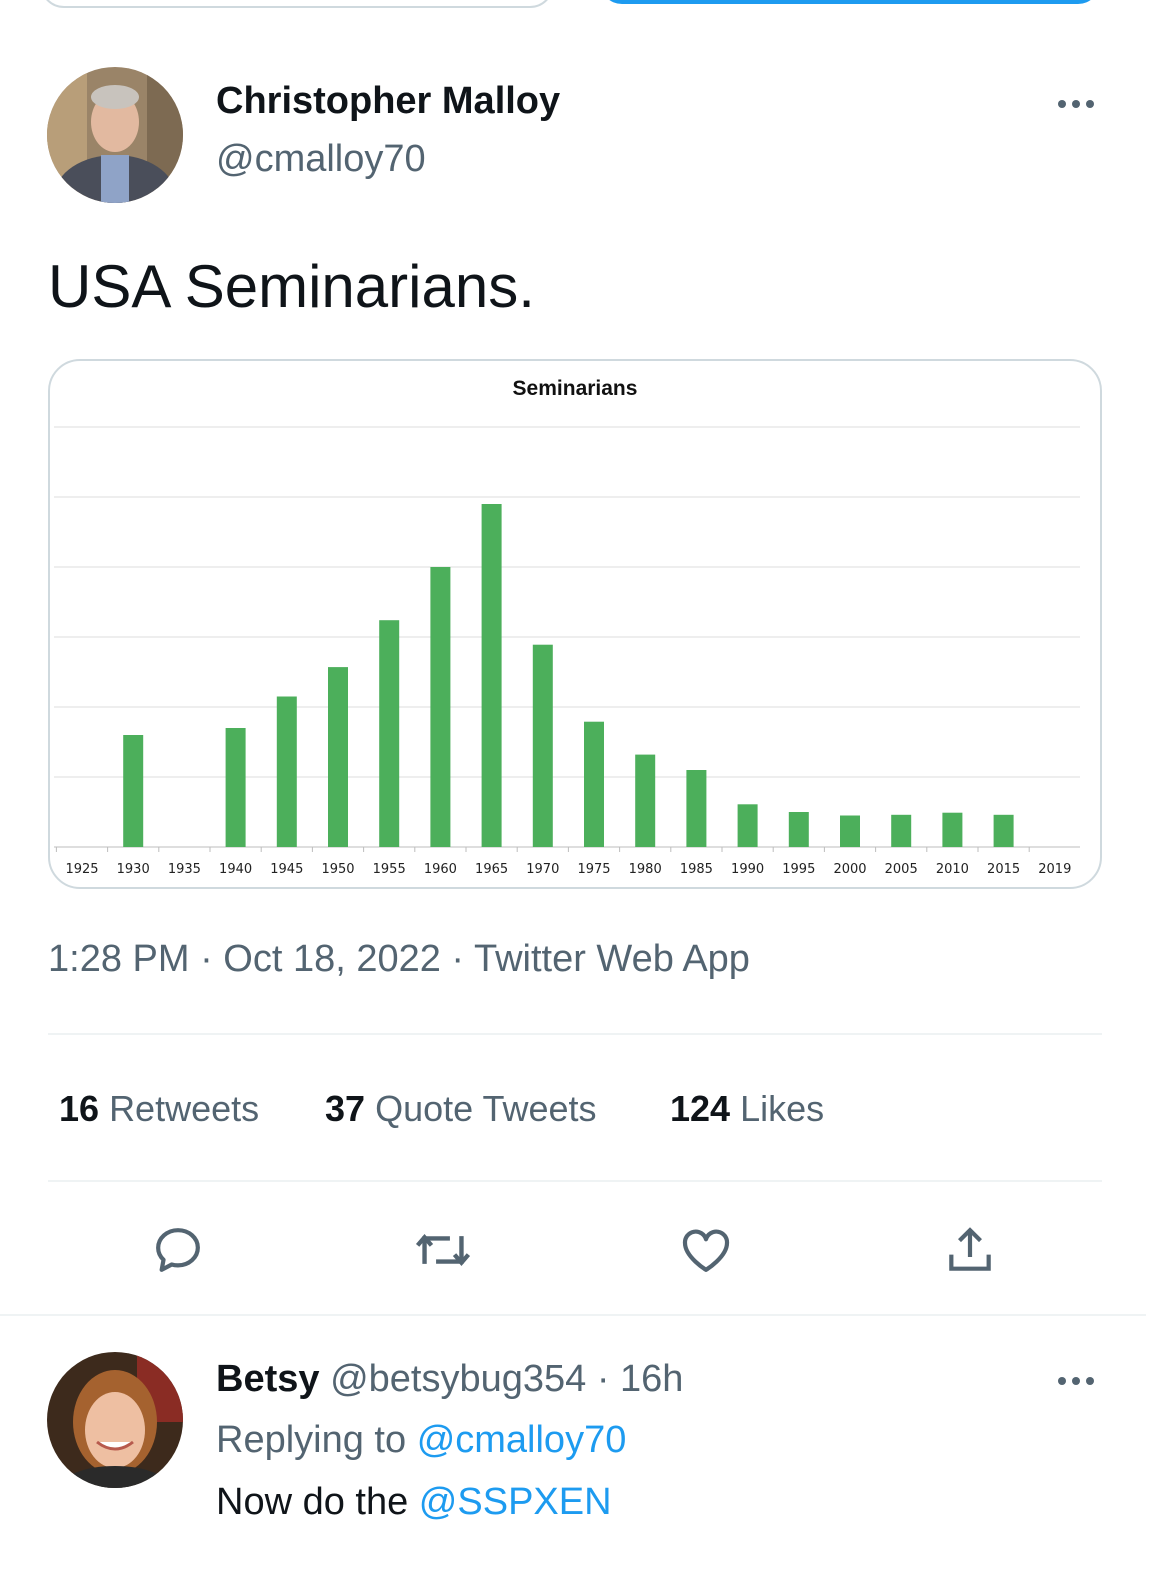 This screenshot has height=1596, width=1170. Describe the element at coordinates (645, 869) in the screenshot. I see `x-tick-label: 1980` at that location.